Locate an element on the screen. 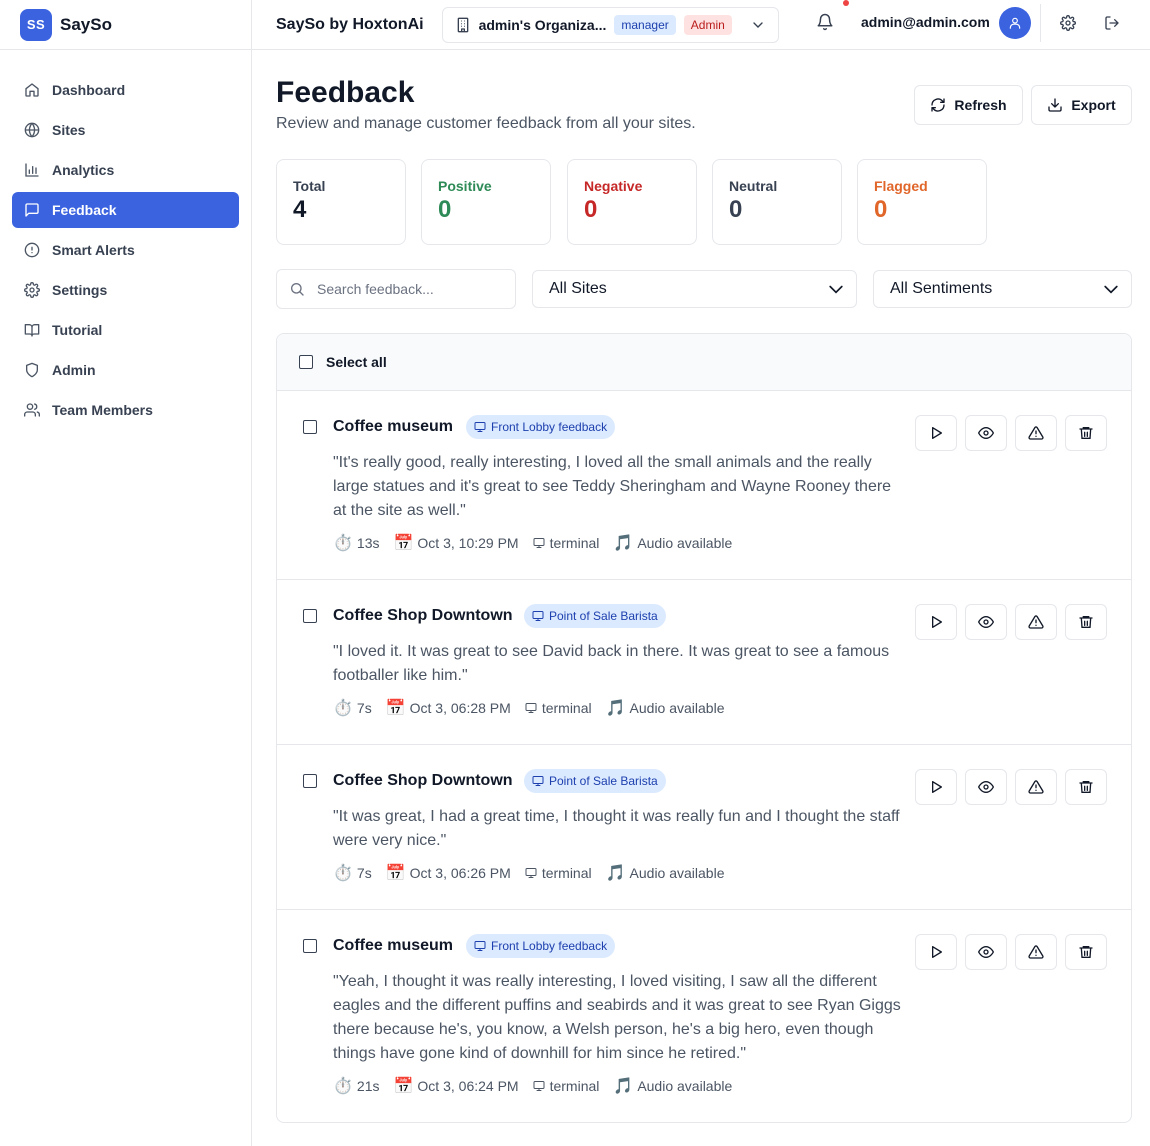 The image size is (1150, 1146). sidebar-item-feedback: Feedback is located at coordinates (125, 210).